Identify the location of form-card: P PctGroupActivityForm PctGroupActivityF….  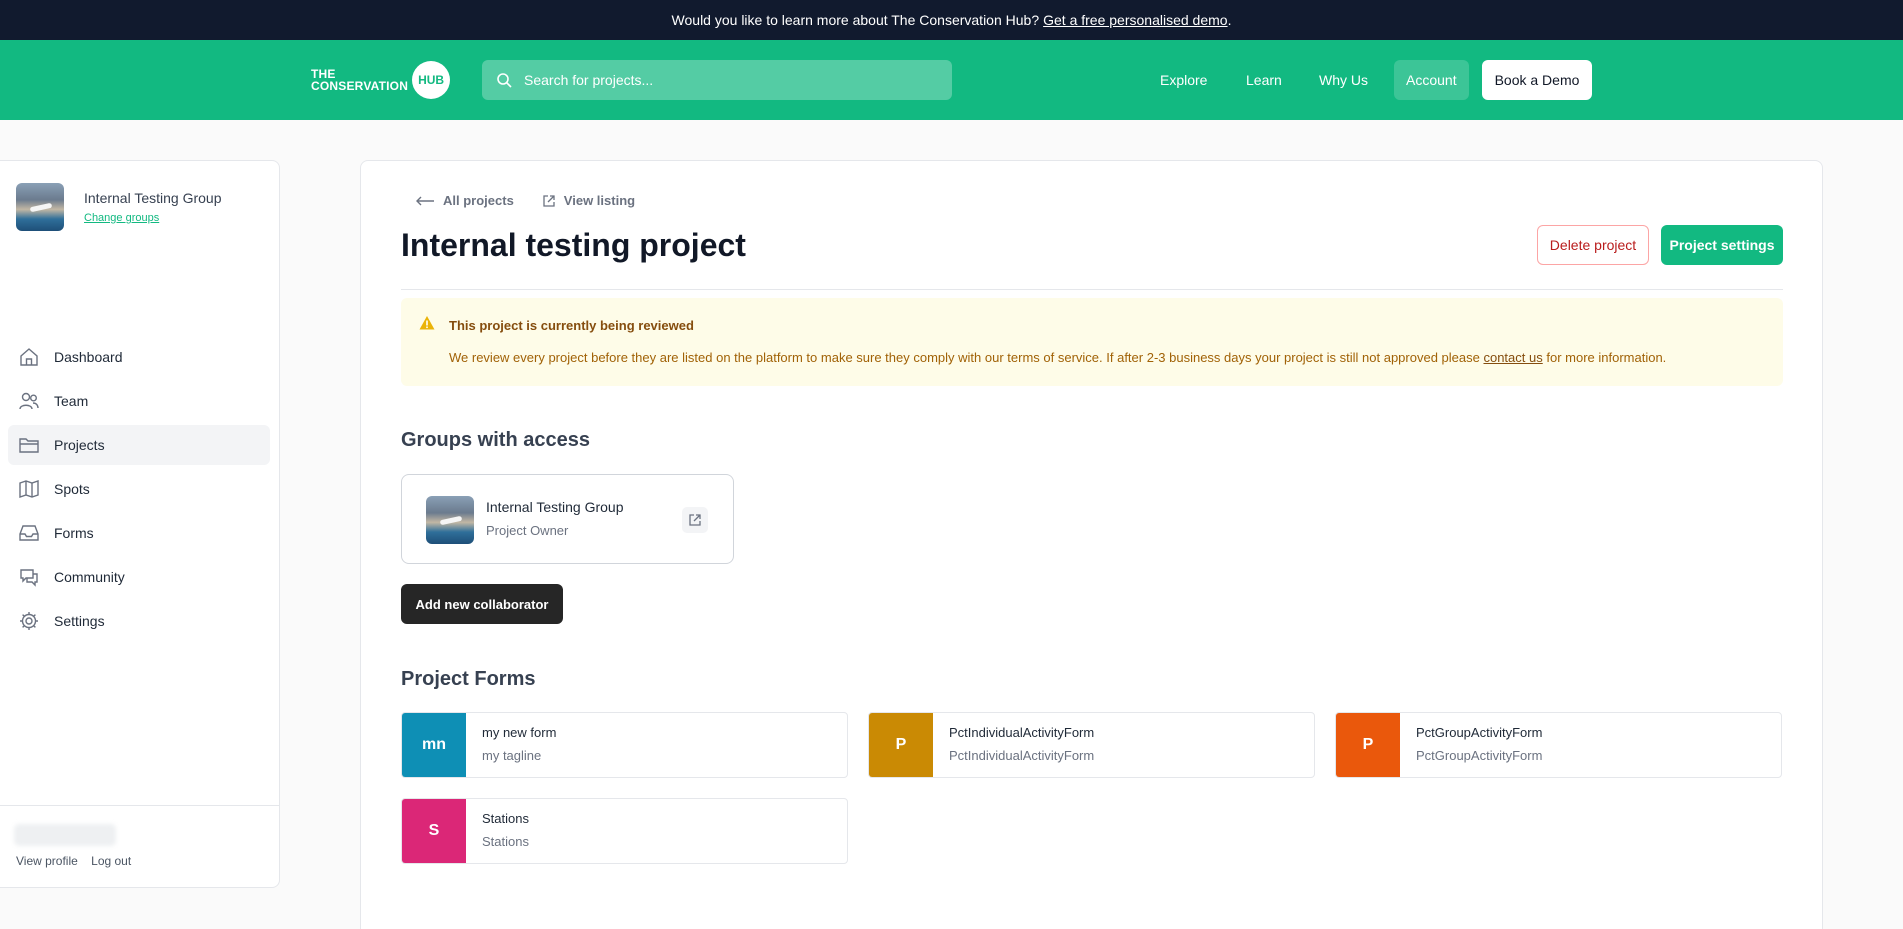
(1558, 745).